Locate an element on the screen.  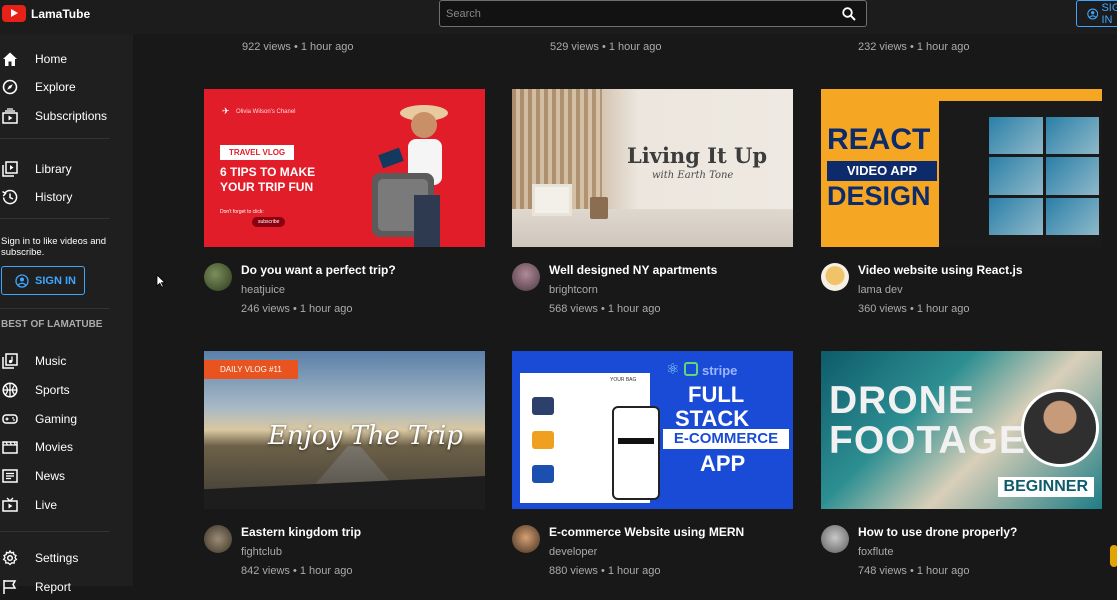
sidebar-item-label: Library is located at coordinates (53, 169).